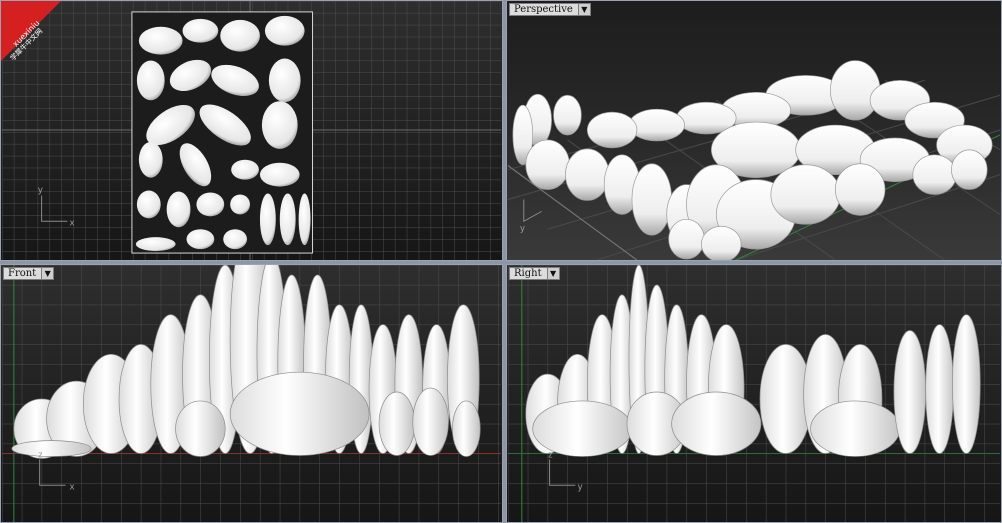 This screenshot has height=523, width=1002. I want to click on voronoi-panel-top, so click(222, 132).